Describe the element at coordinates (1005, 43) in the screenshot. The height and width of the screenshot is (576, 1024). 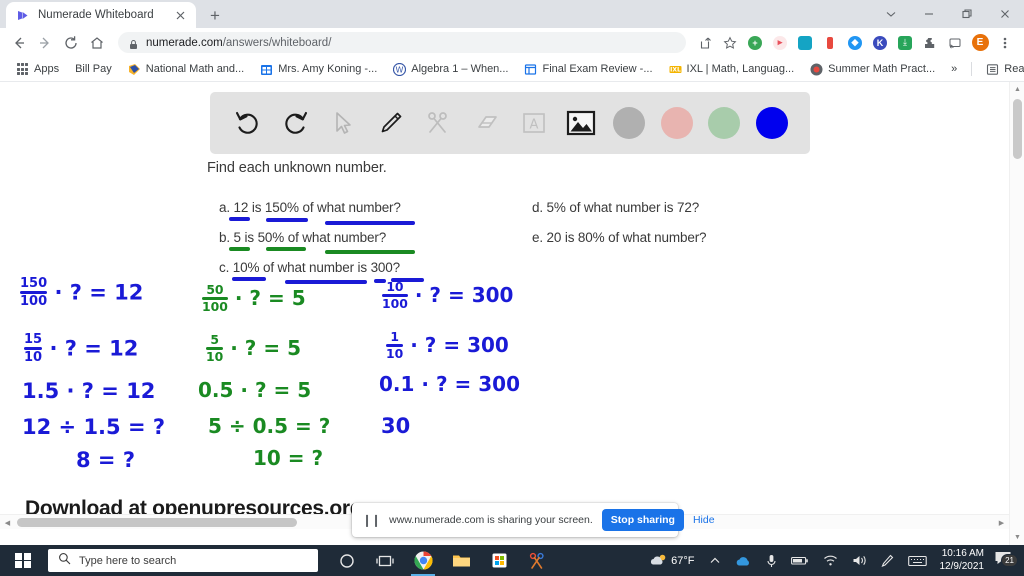
I see `chrome-menu-icon` at that location.